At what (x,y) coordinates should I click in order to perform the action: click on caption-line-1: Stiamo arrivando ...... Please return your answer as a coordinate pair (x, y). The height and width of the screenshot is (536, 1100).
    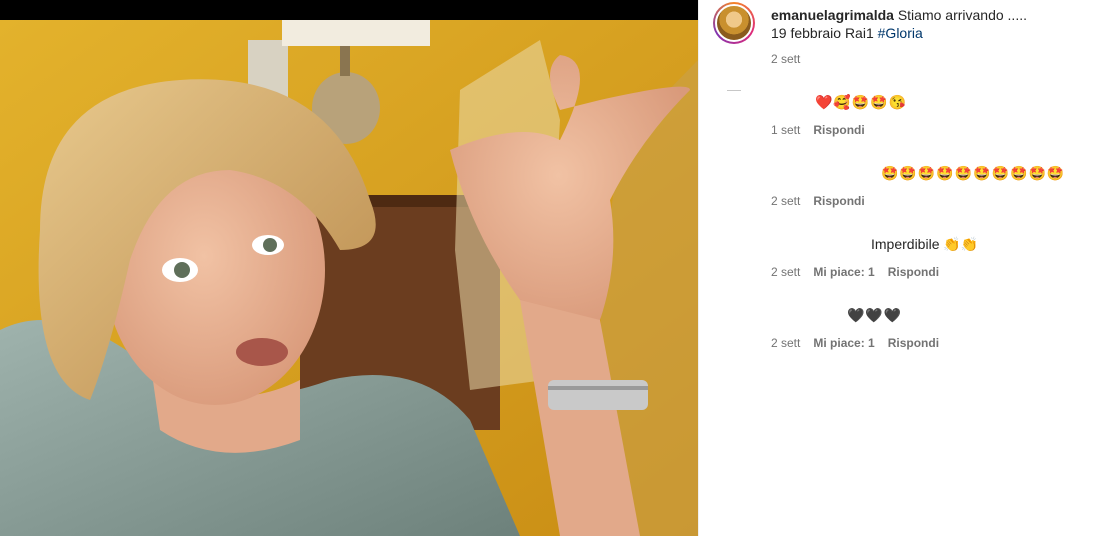
    Looking at the image, I should click on (962, 15).